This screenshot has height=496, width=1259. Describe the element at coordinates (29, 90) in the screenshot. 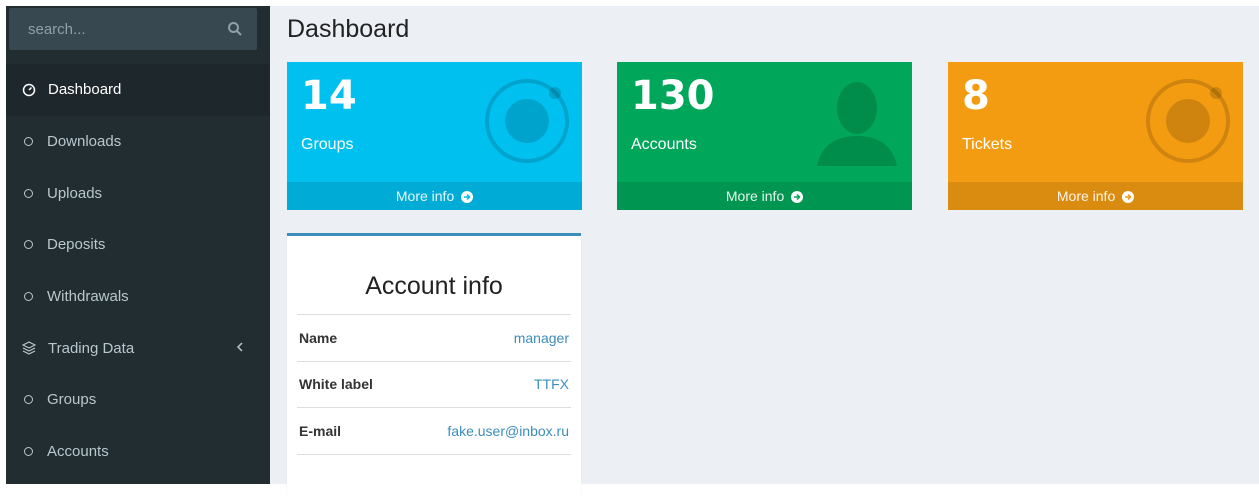

I see `dashboard-icon` at that location.